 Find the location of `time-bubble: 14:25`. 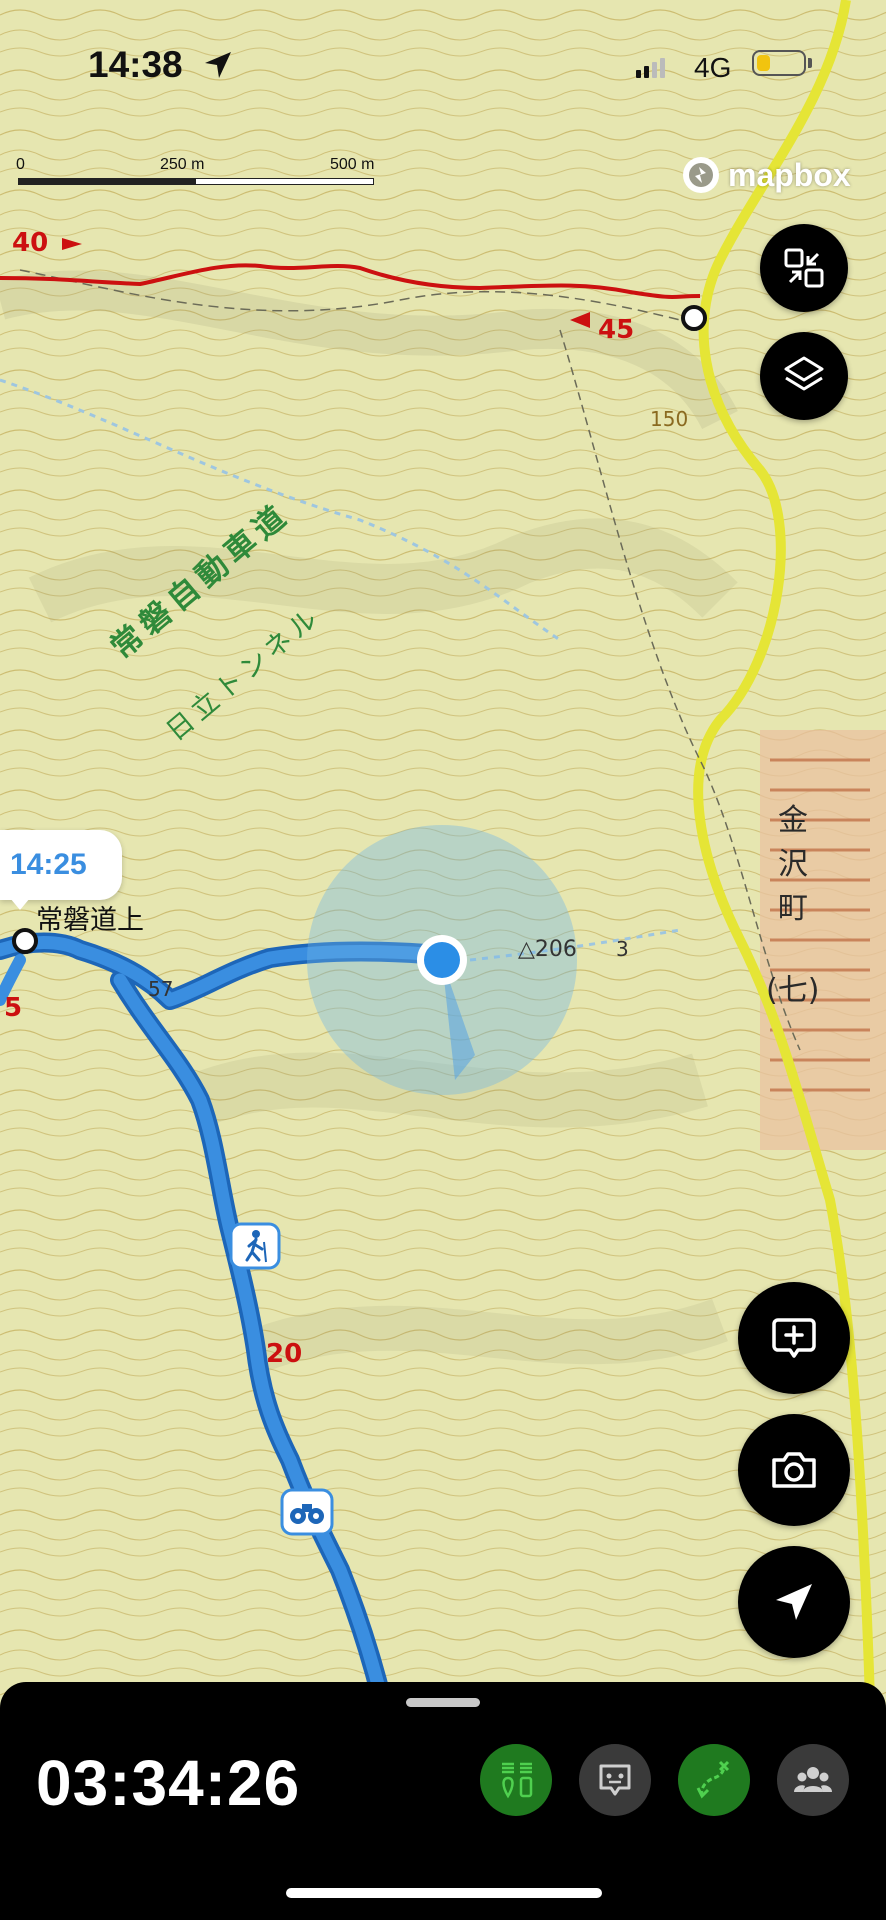

time-bubble: 14:25 is located at coordinates (61, 865).